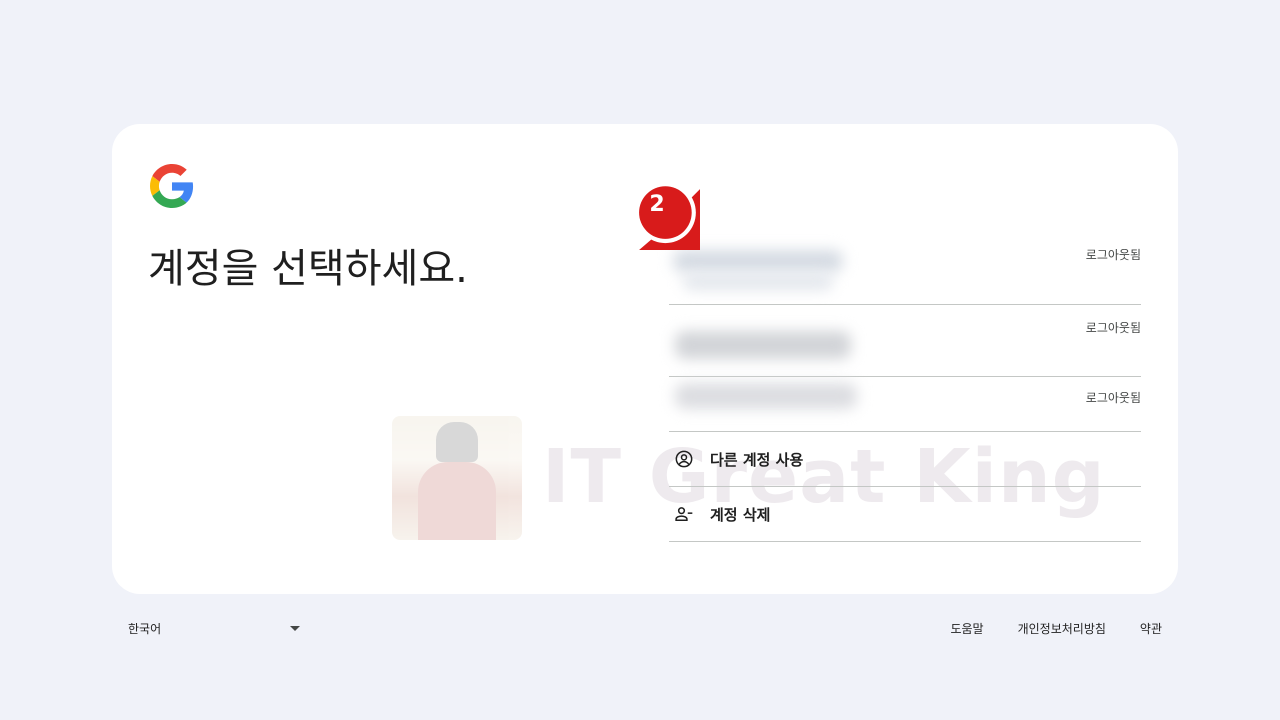 This screenshot has height=720, width=1280. Describe the element at coordinates (740, 514) in the screenshot. I see `remove-account-label: 계정 삭제` at that location.